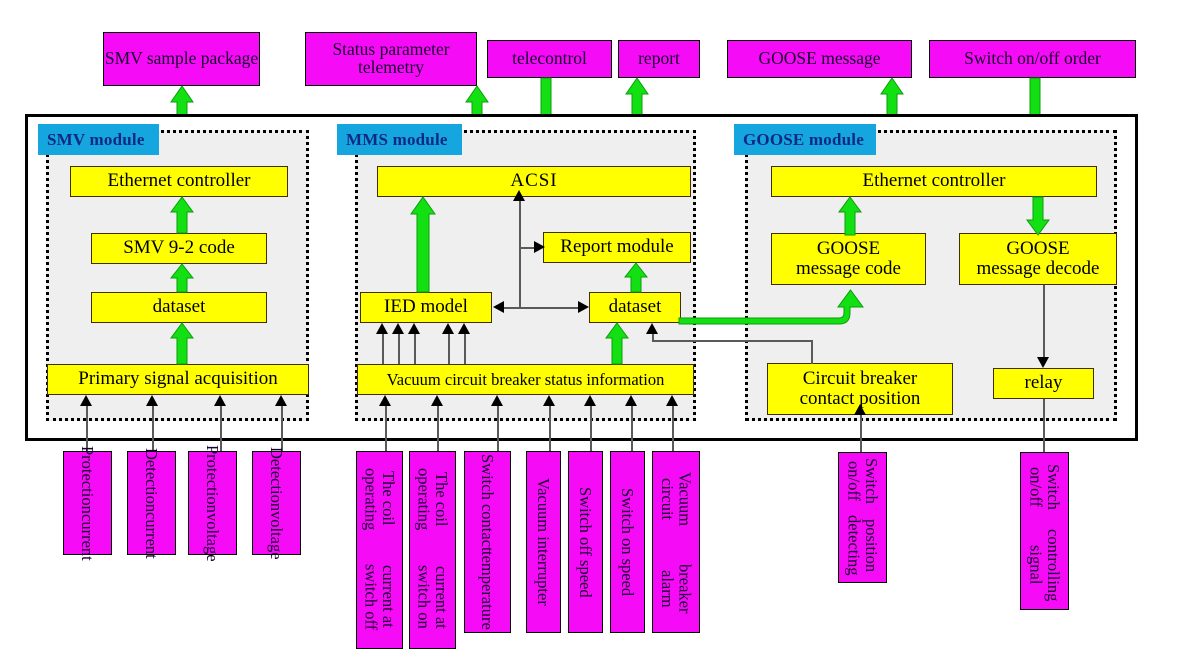  What do you see at coordinates (819, 59) in the screenshot?
I see `io-box-goose-message: GOOSE message` at bounding box center [819, 59].